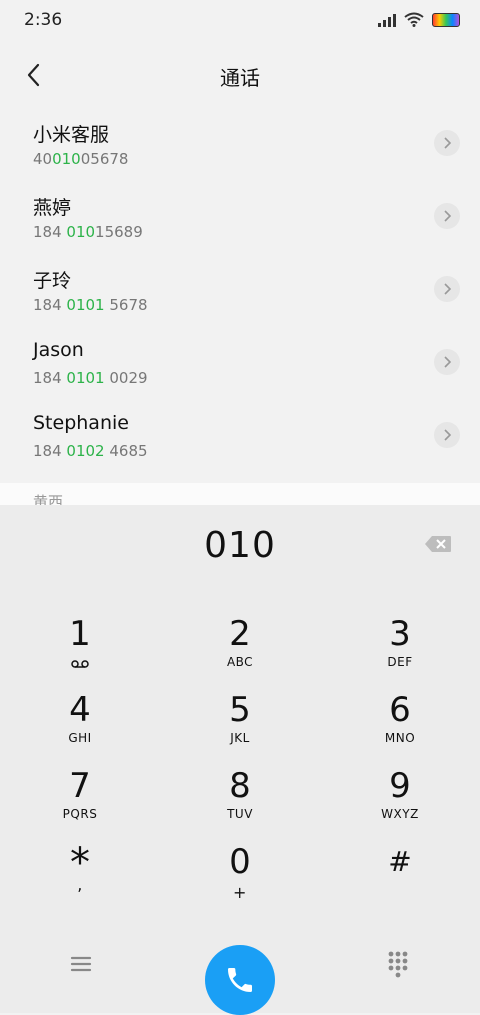  I want to click on menu-button, so click(81, 964).